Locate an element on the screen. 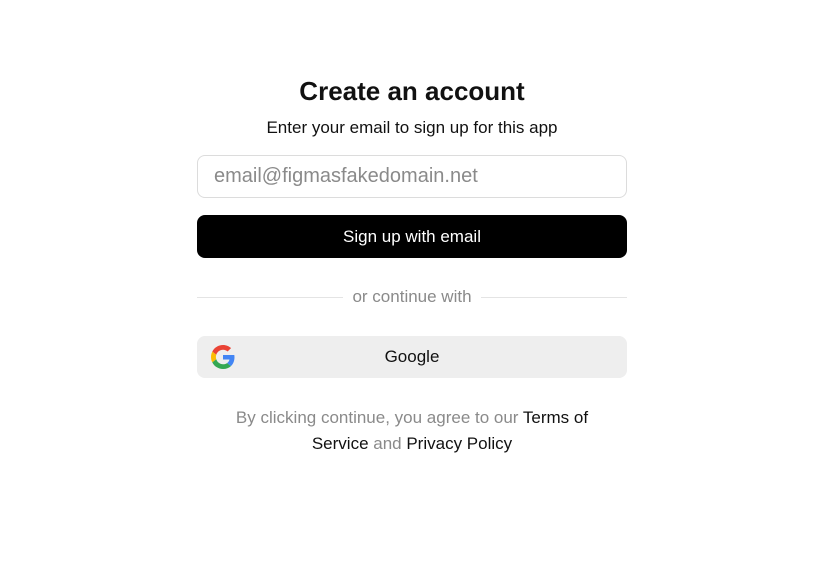  divider-line-left is located at coordinates (270, 297).